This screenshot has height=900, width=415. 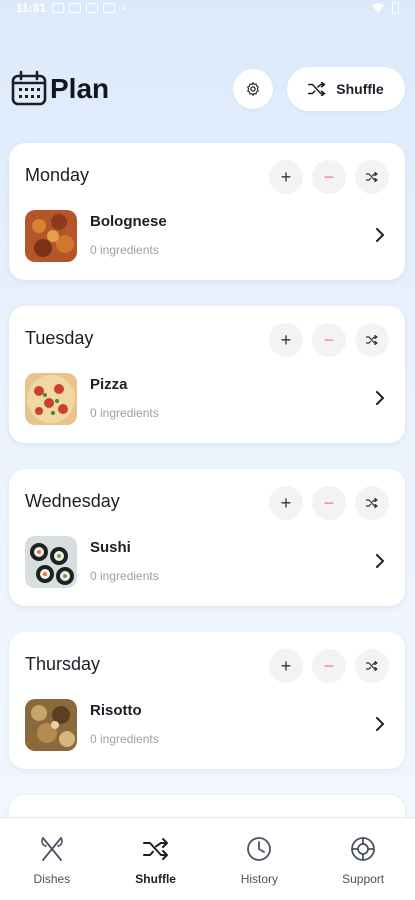 I want to click on nav-label: Shuffle, so click(x=155, y=879).